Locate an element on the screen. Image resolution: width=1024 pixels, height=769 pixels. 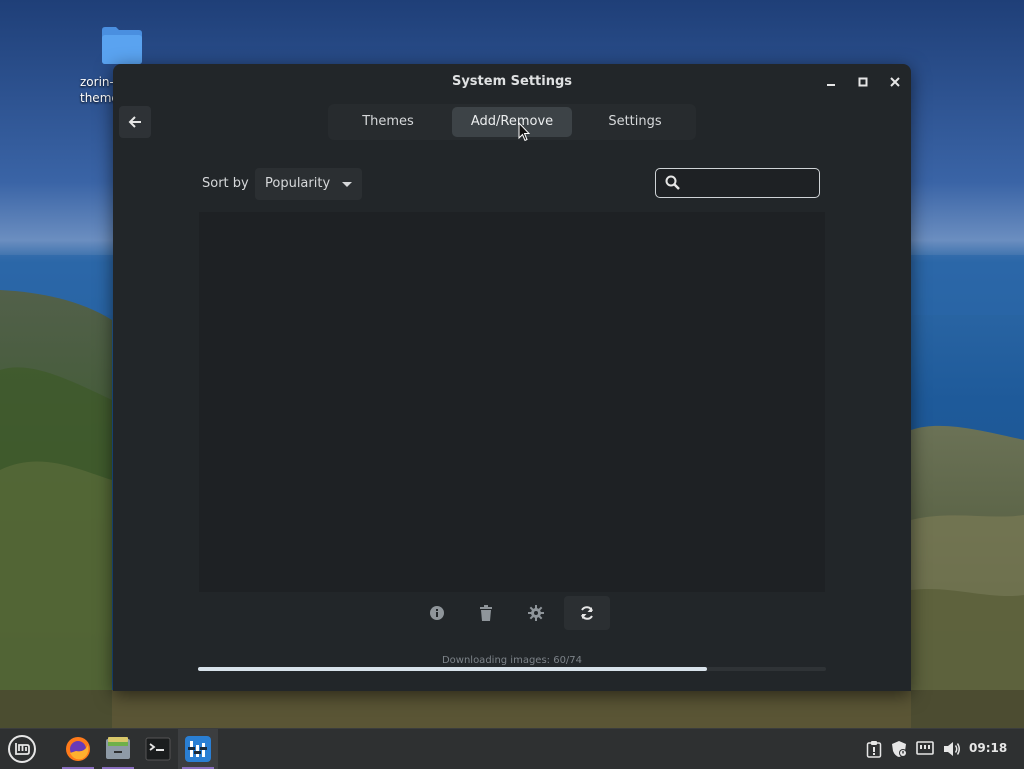
taskbar-files is located at coordinates (118, 749).